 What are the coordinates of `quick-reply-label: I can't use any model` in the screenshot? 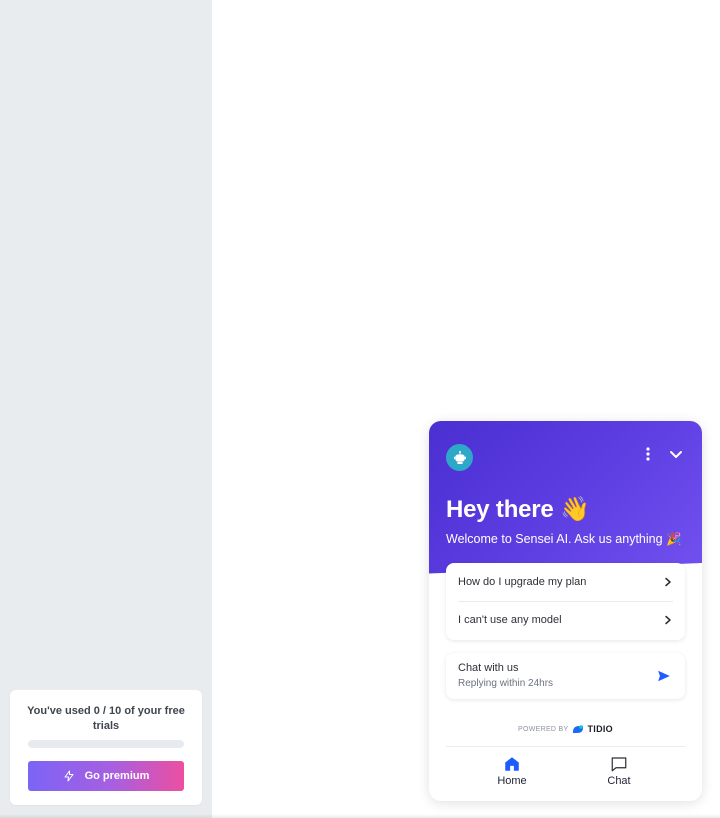 It's located at (510, 620).